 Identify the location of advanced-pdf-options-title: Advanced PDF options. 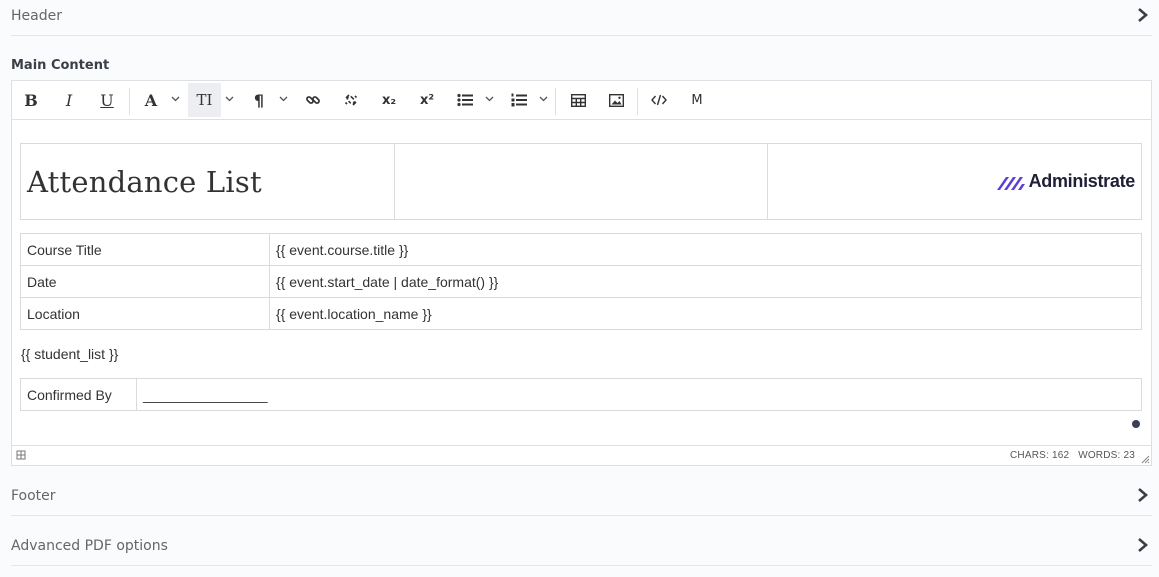
(89, 546).